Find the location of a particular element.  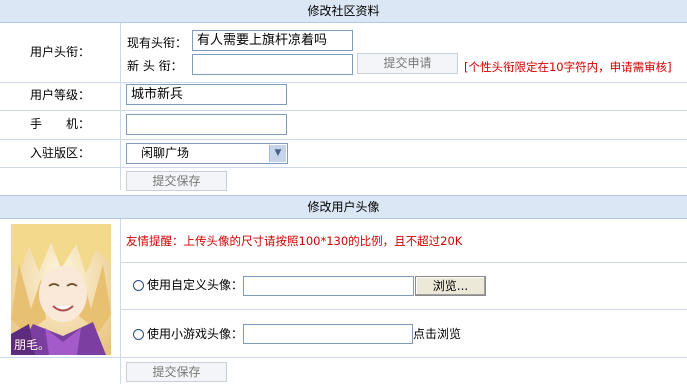

avatar-section-header: 修改用户头像 is located at coordinates (343, 207).